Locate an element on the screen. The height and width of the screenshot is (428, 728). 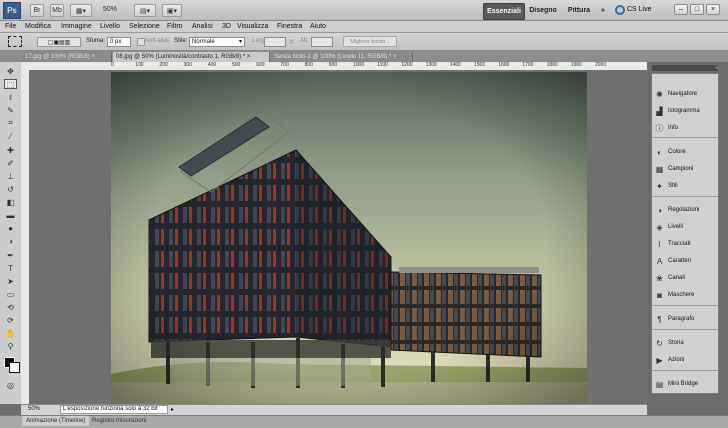
dock-collapse-icon: » is located at coordinates (685, 68).